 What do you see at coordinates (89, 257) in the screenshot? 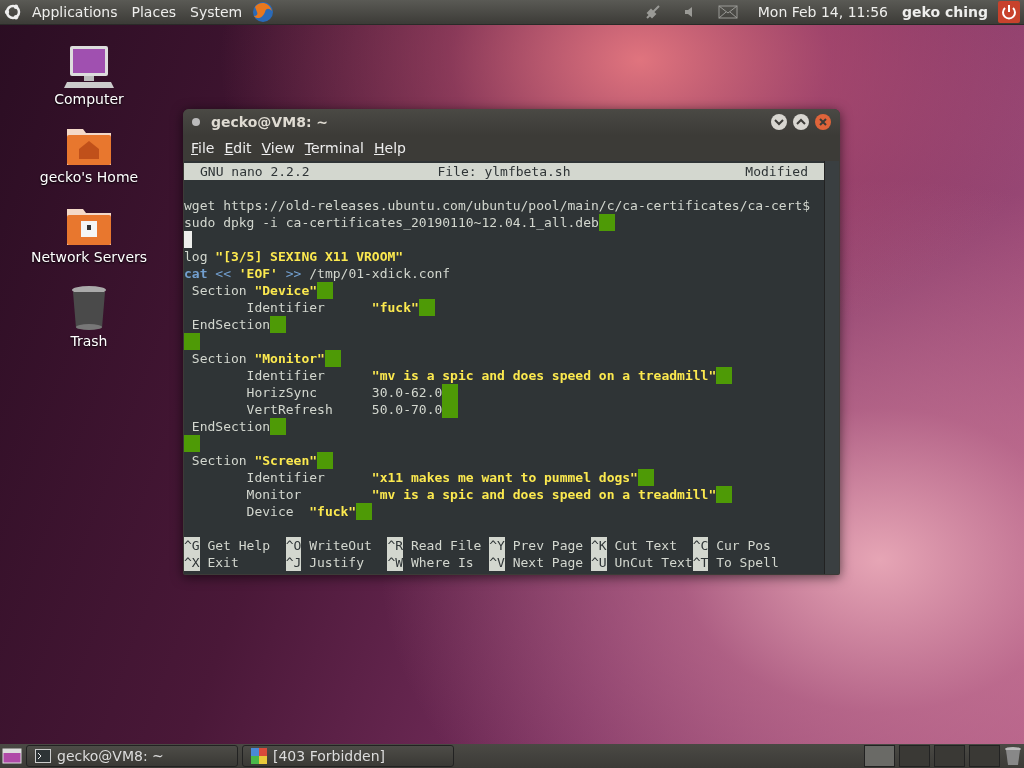
I see `desktop-icon-label: Network Servers` at bounding box center [89, 257].